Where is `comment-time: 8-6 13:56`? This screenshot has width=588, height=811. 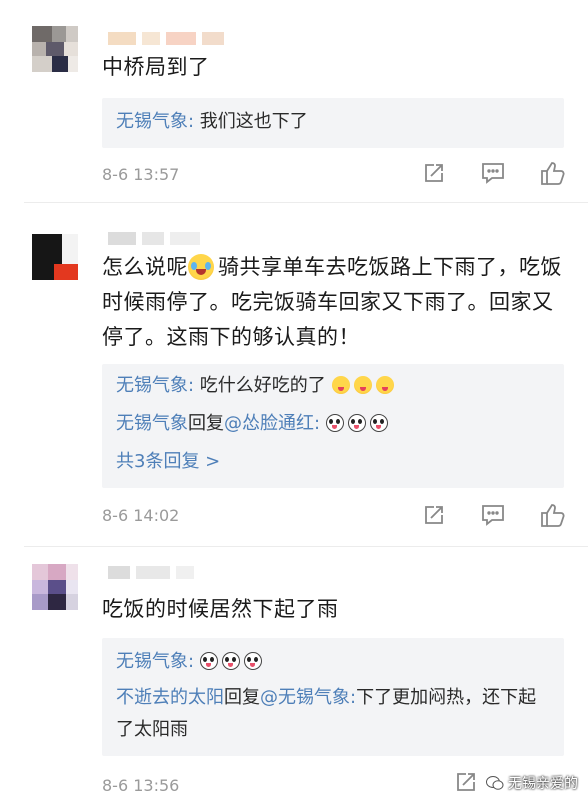
comment-time: 8-6 13:56 is located at coordinates (141, 785).